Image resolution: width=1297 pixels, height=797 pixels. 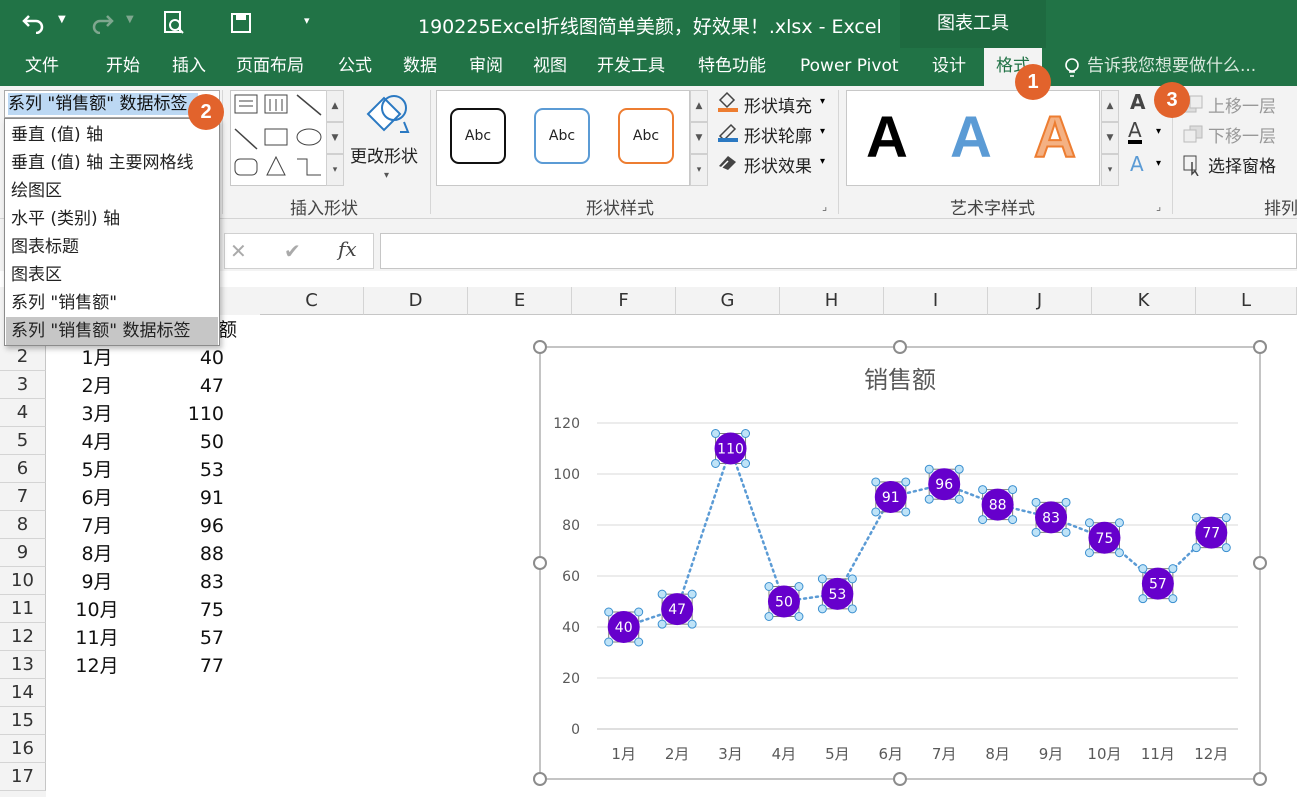 I want to click on change-shape-button: 更改形状, so click(x=384, y=154).